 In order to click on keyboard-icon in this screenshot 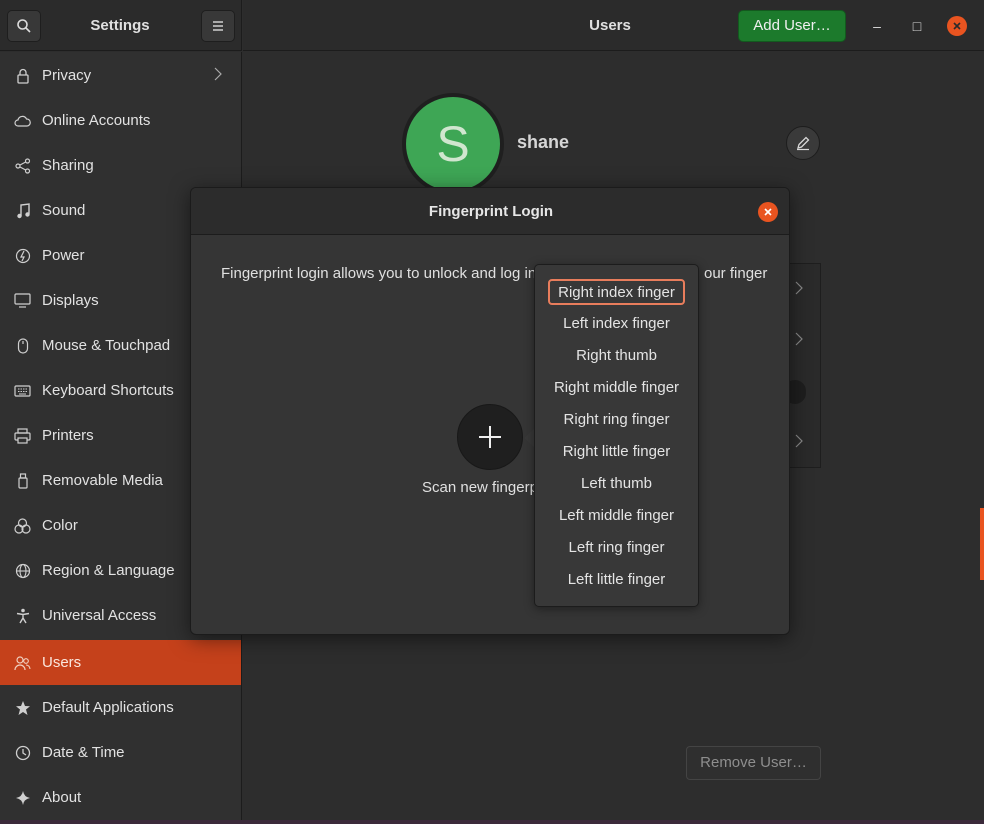, I will do `click(22, 390)`.